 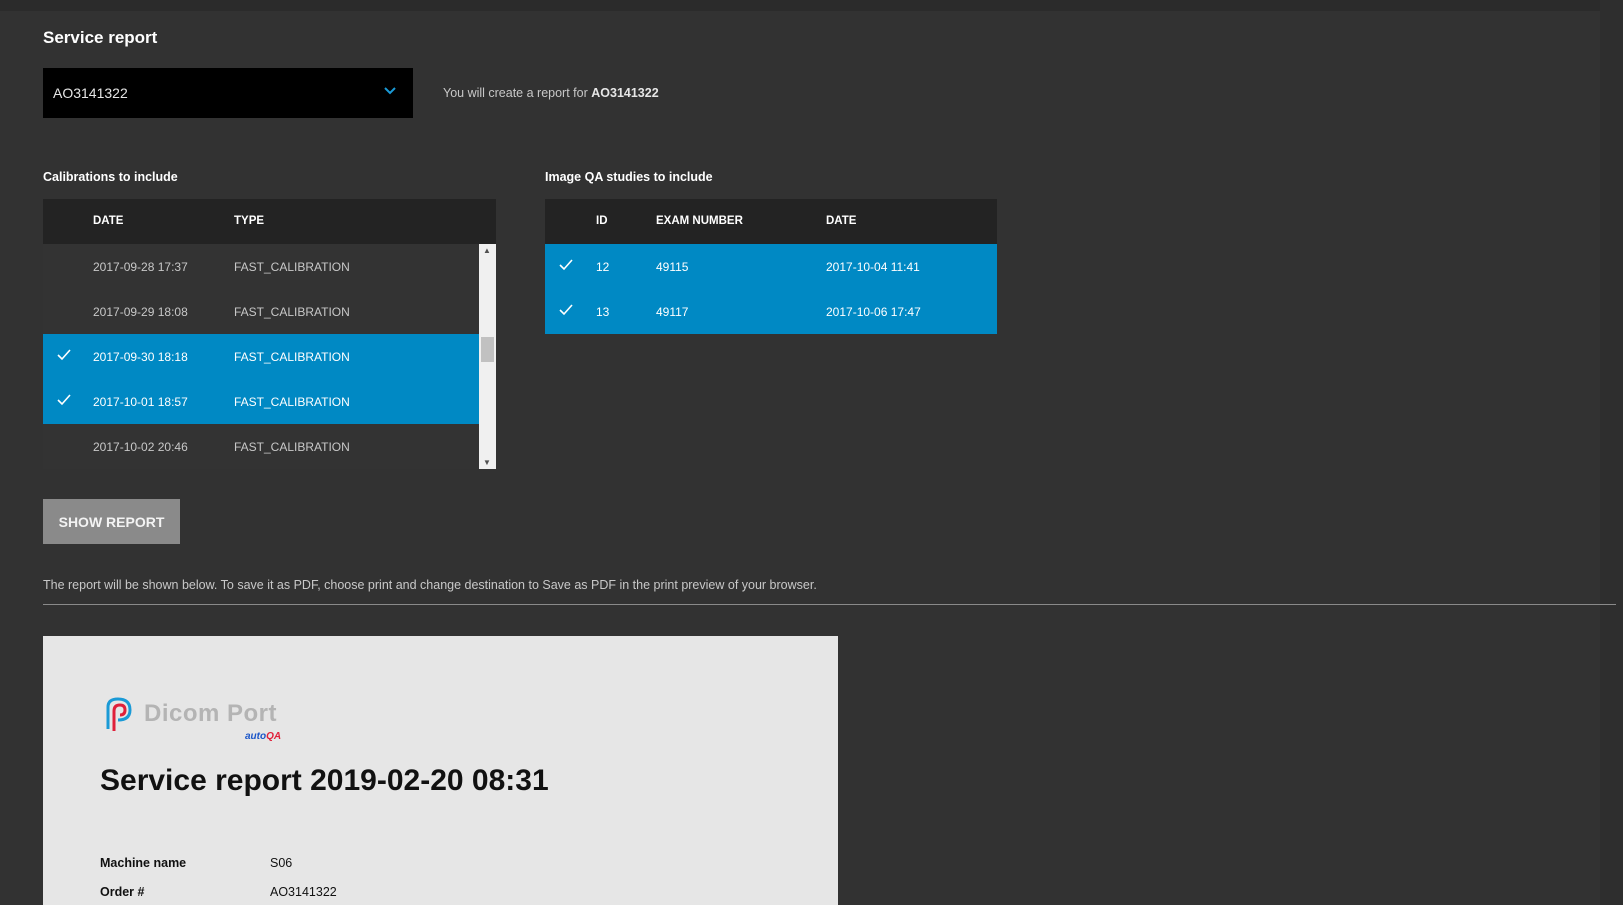 What do you see at coordinates (771, 221) in the screenshot?
I see `image-qa-header: ID EXAM NUMBER DATE` at bounding box center [771, 221].